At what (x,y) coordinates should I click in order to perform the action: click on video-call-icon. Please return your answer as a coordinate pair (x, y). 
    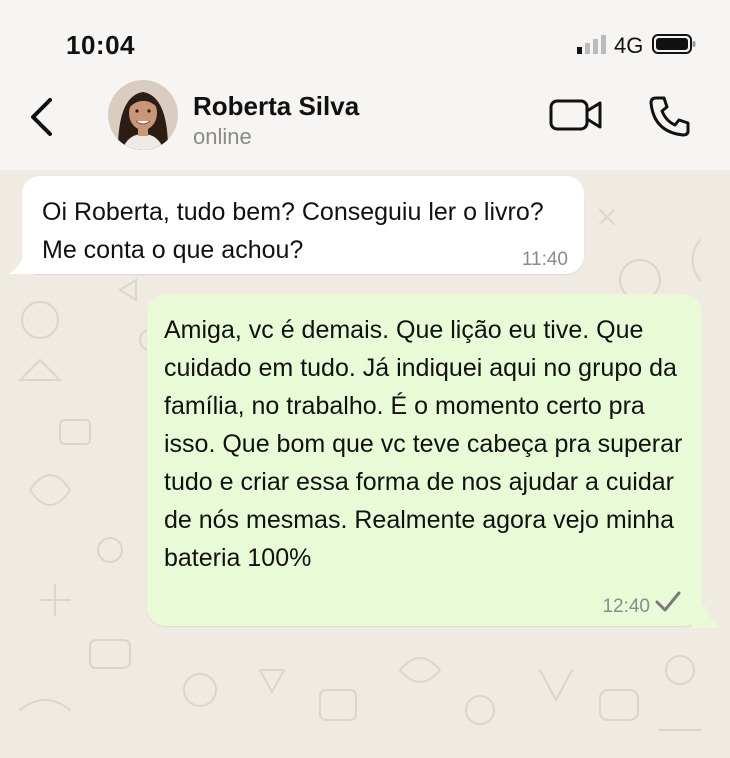
    Looking at the image, I should click on (576, 115).